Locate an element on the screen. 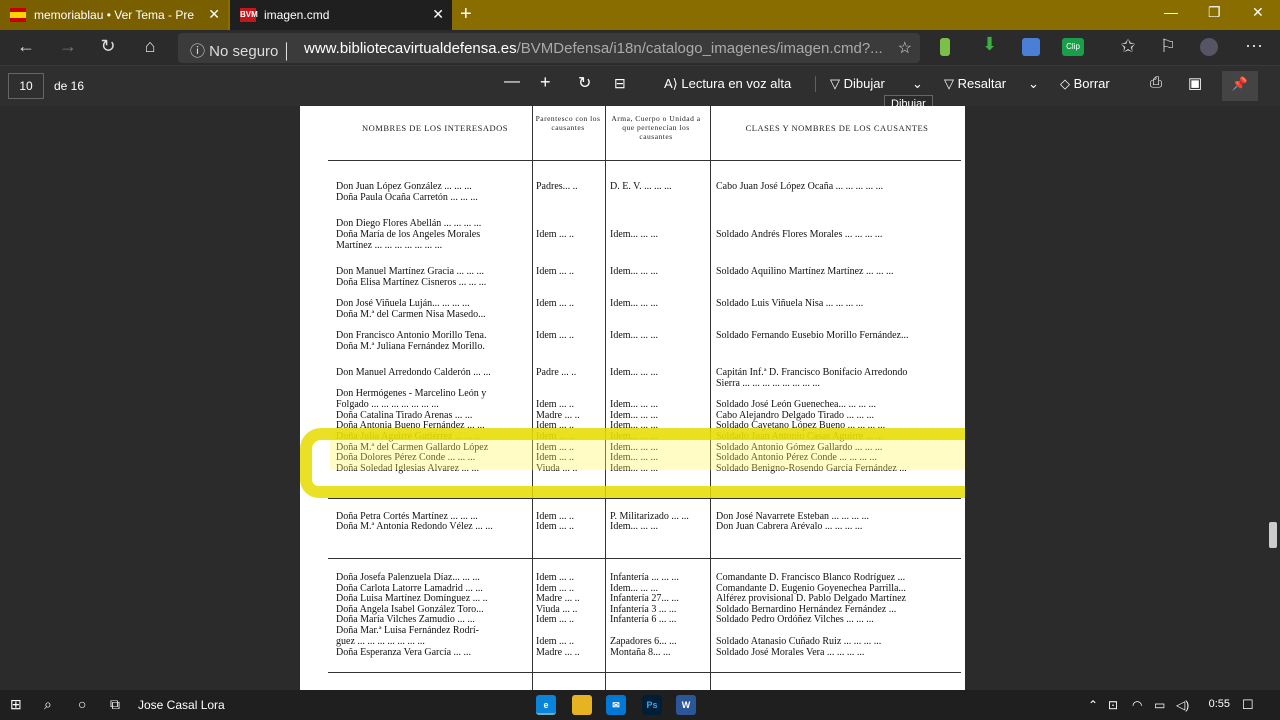 The image size is (1280, 720). extension-green-icon is located at coordinates (945, 47).